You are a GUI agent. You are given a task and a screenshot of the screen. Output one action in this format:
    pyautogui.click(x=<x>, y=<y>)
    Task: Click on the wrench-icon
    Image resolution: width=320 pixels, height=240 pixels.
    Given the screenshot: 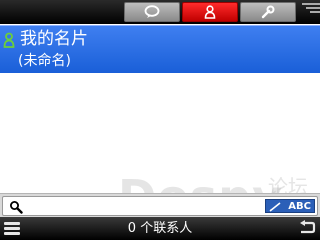 What is the action you would take?
    pyautogui.click(x=268, y=12)
    